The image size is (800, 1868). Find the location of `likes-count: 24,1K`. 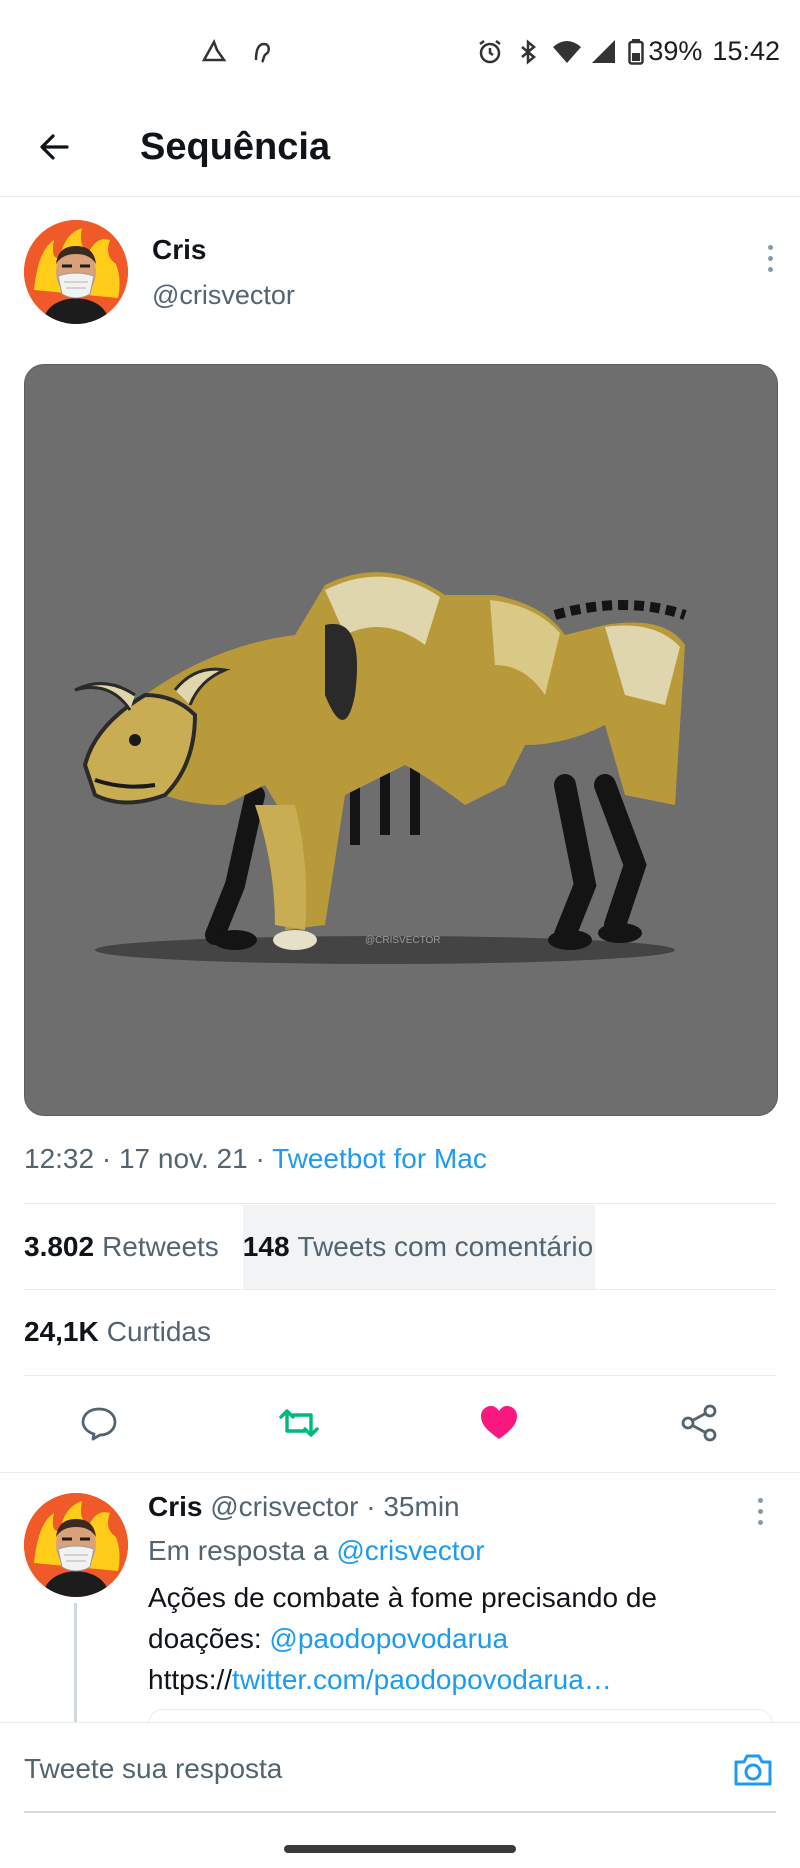

likes-count: 24,1K is located at coordinates (61, 1331).